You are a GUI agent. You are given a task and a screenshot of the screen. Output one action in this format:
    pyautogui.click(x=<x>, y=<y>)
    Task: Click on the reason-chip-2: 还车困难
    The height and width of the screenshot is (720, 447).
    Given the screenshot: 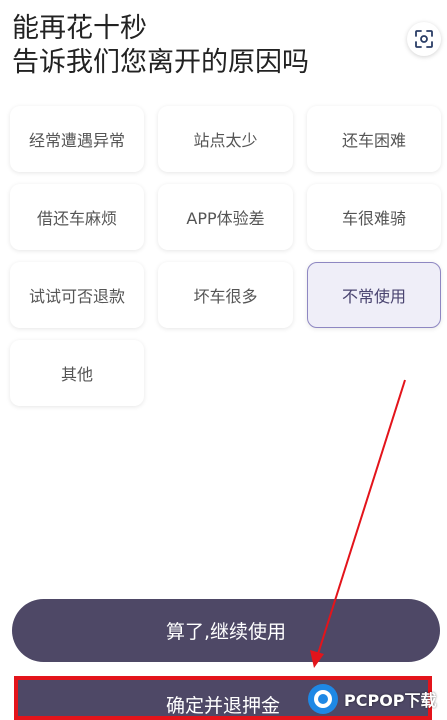 What is the action you would take?
    pyautogui.click(x=374, y=139)
    